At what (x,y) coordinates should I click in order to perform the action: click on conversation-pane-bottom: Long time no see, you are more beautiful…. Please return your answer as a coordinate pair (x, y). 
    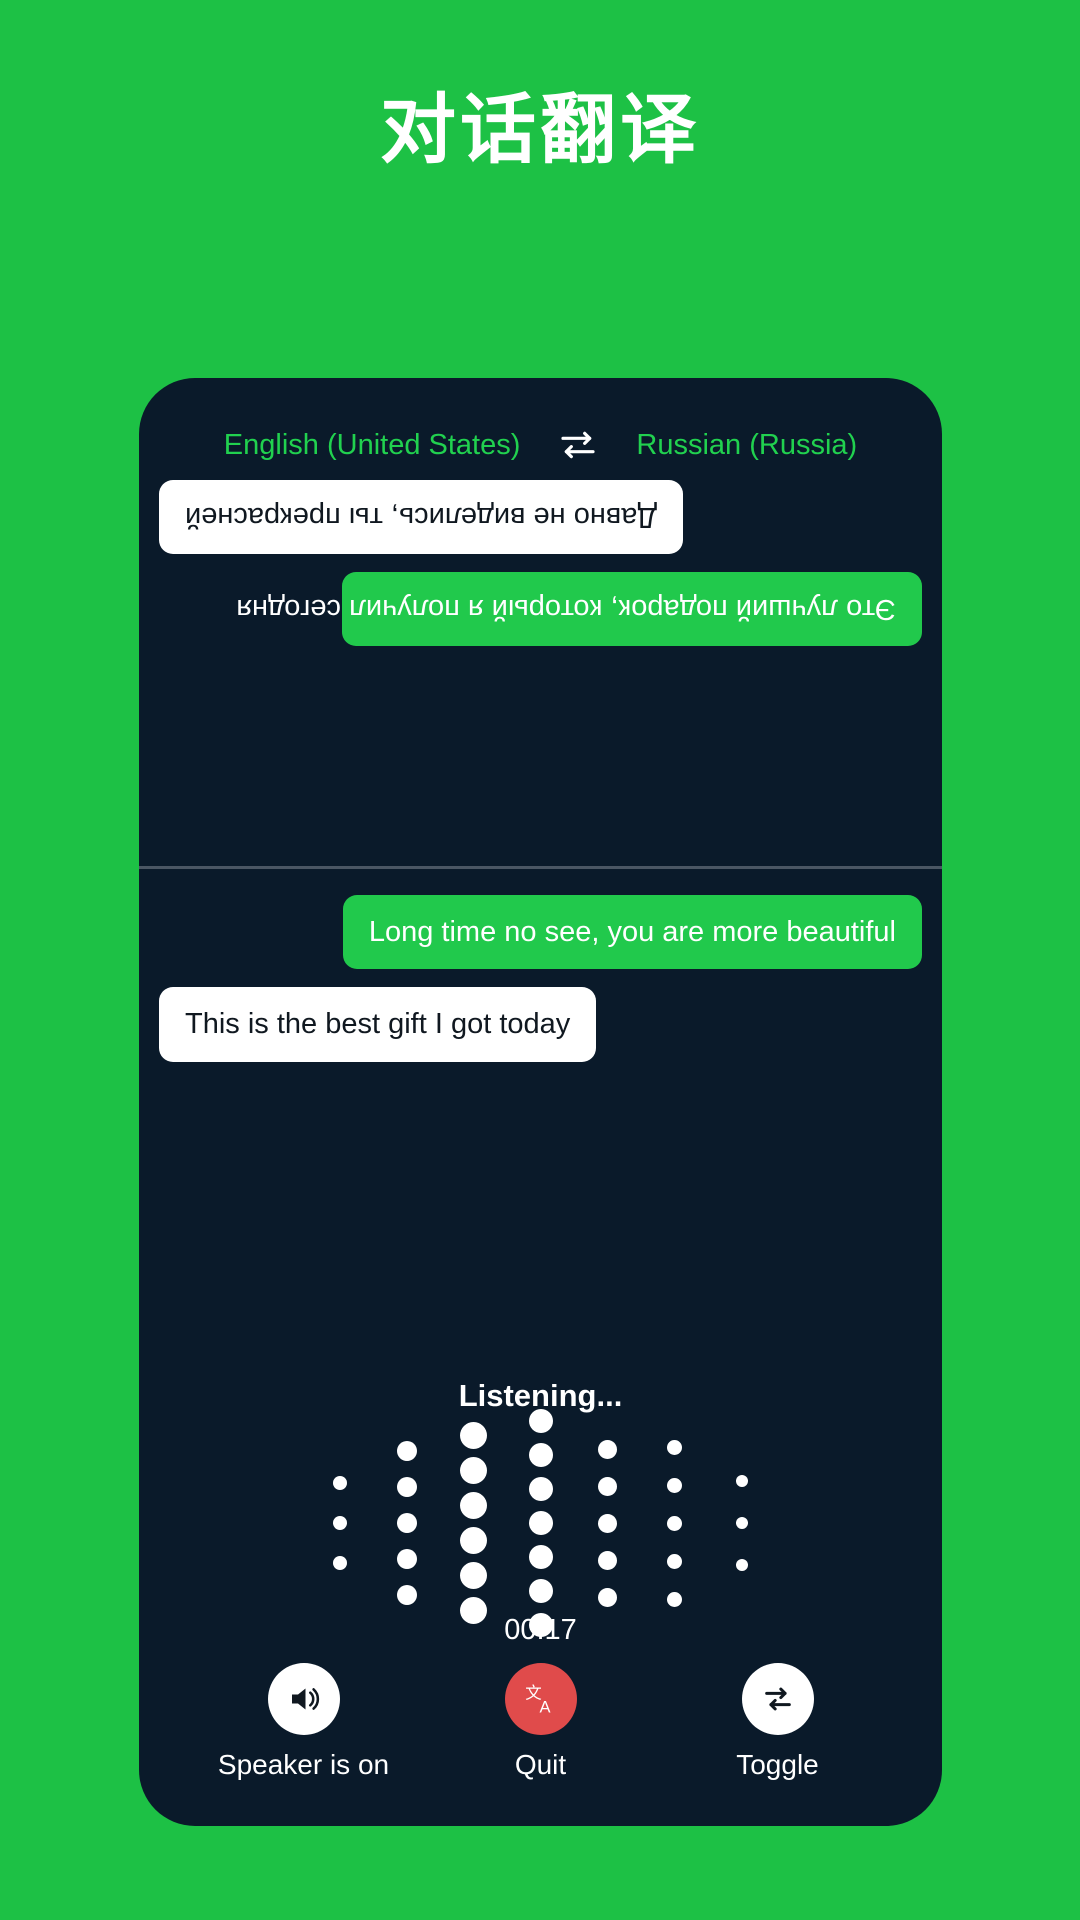
    Looking at the image, I should click on (540, 995).